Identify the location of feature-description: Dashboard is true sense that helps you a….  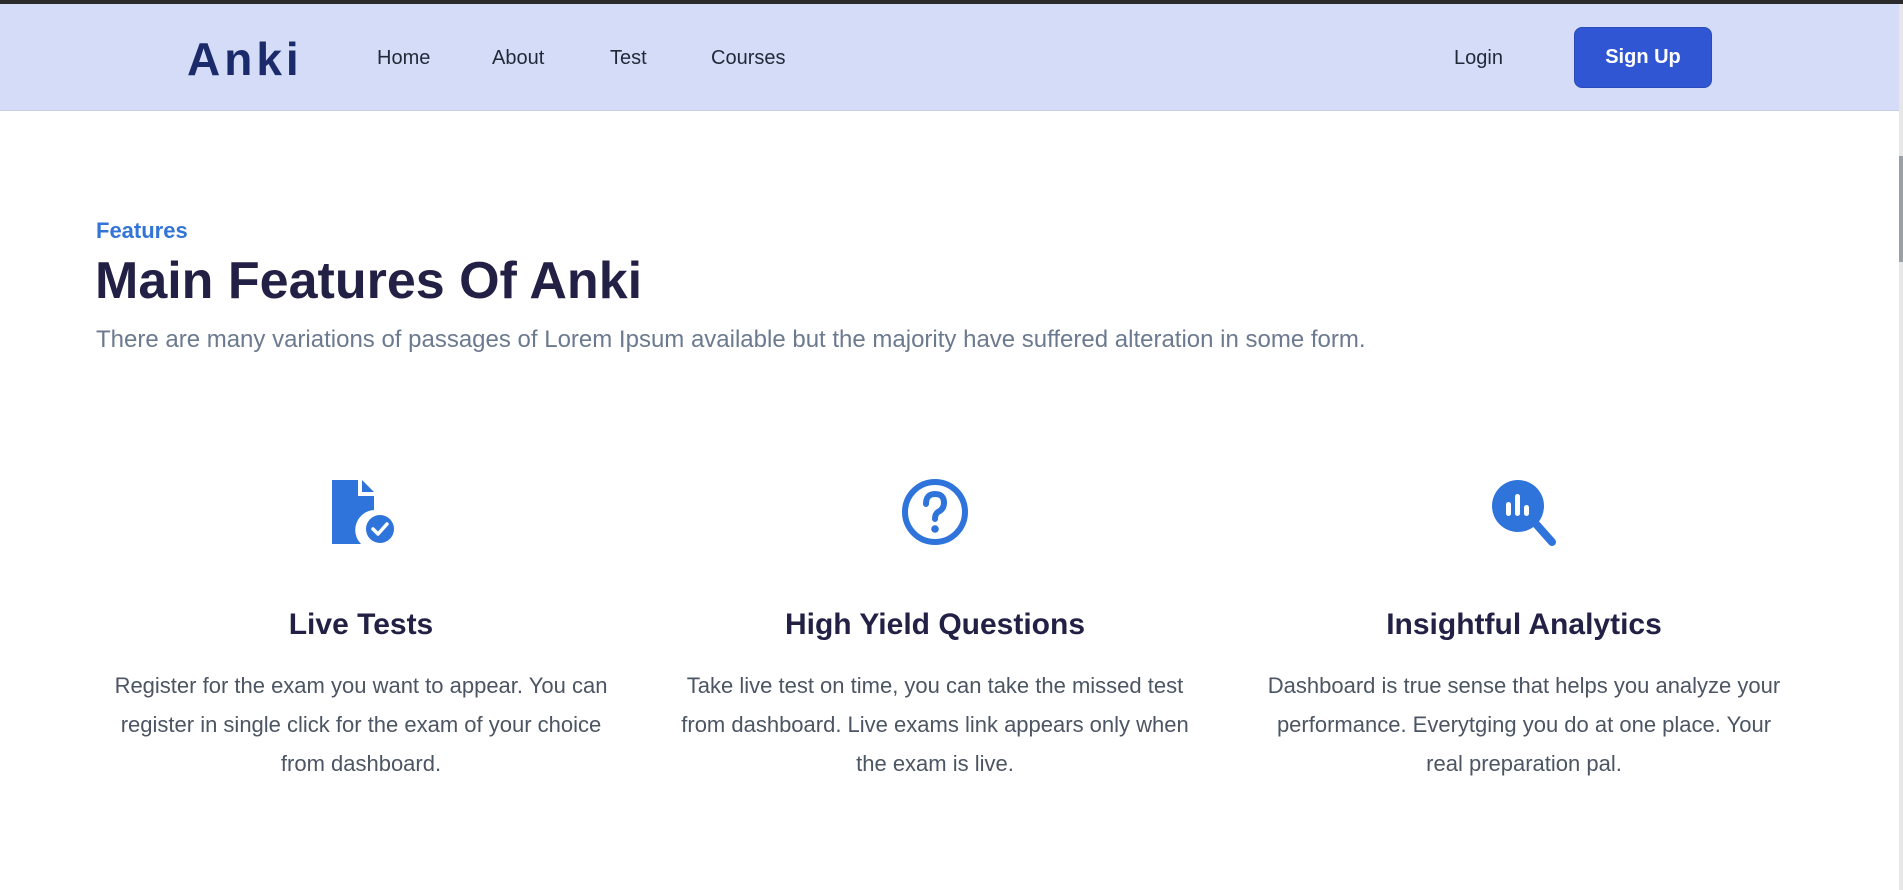
(1524, 724).